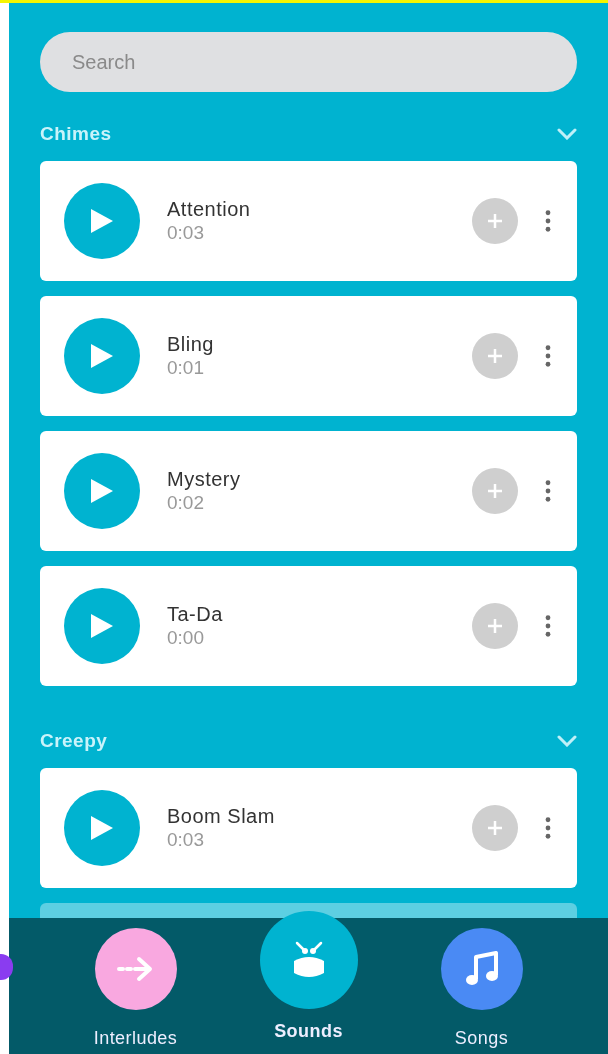  I want to click on sound-title: Ta-Da, so click(195, 614).